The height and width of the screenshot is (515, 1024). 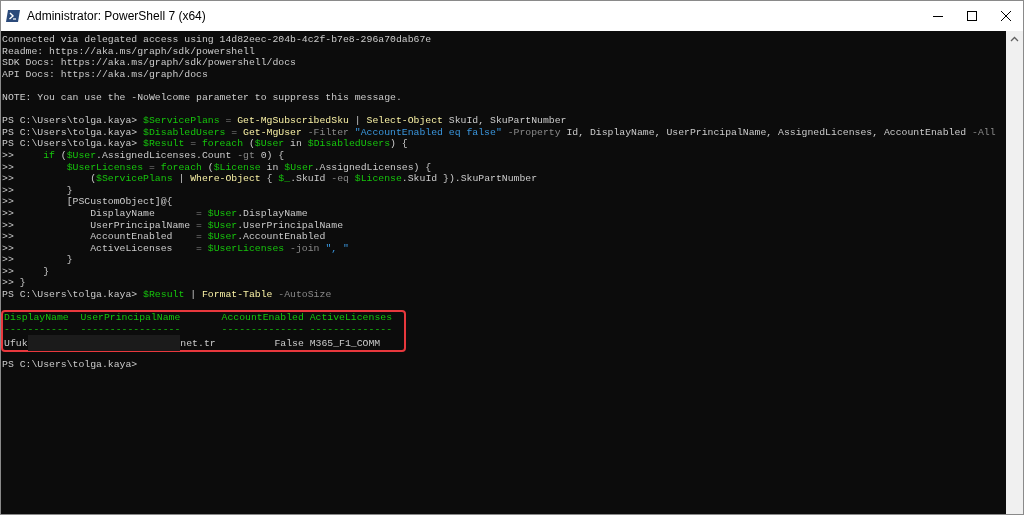 I want to click on console-line: NOTE: You can use the -NoWelcome parameter to suppress this message., so click(x=202, y=97).